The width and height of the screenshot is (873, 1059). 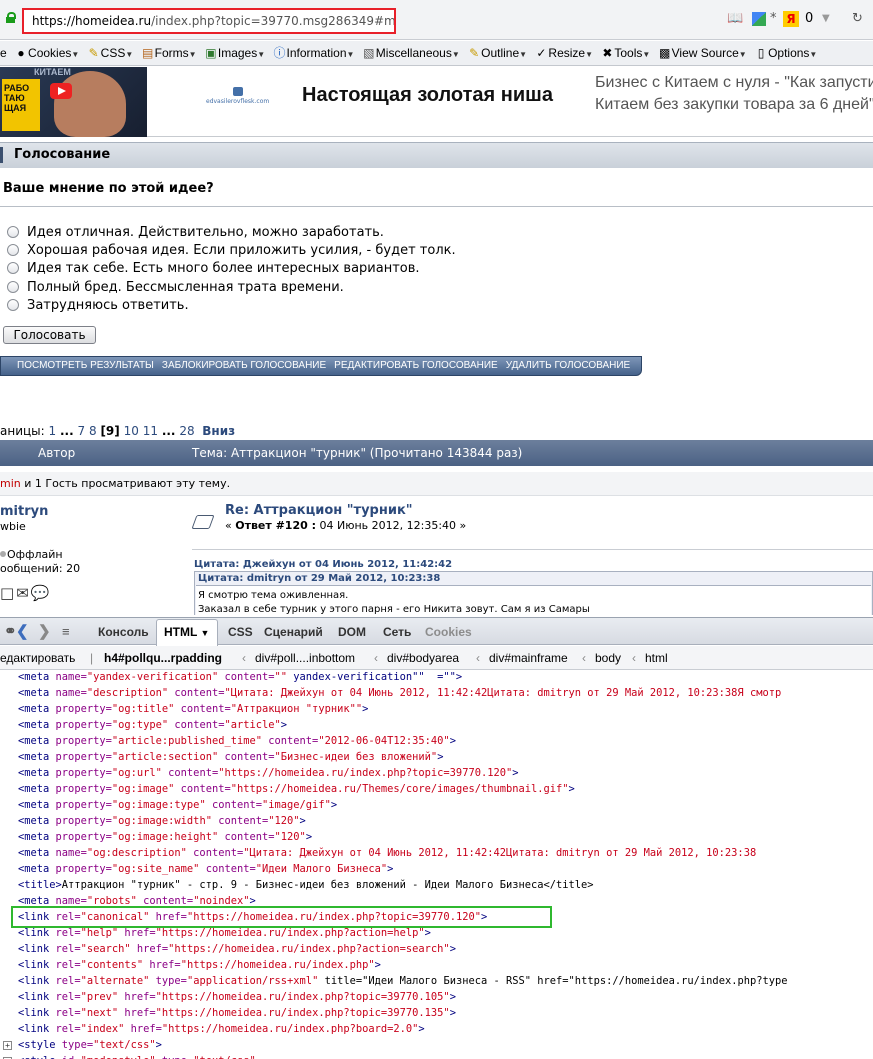 I want to click on post-title: Re: Аттракцион "турник", so click(x=319, y=510).